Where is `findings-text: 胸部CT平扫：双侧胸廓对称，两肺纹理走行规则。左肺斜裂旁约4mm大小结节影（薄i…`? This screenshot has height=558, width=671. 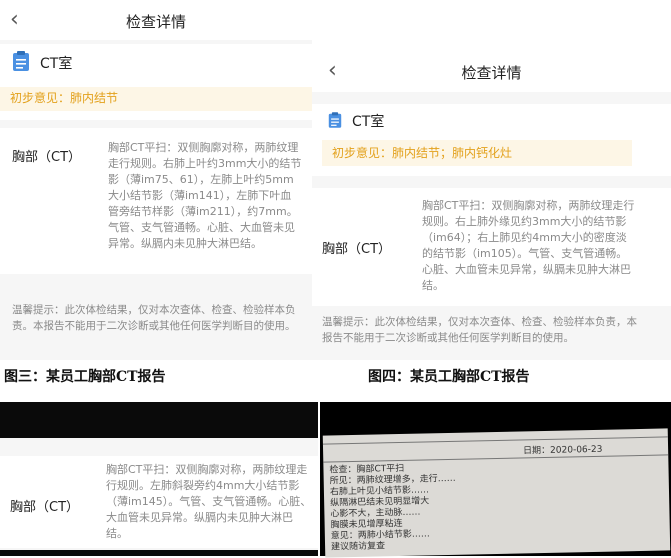 findings-text: 胸部CT平扫：双侧胸廓对称，两肺纹理走行规则。左肺斜裂旁约4mm大小结节影（薄i… is located at coordinates (209, 501).